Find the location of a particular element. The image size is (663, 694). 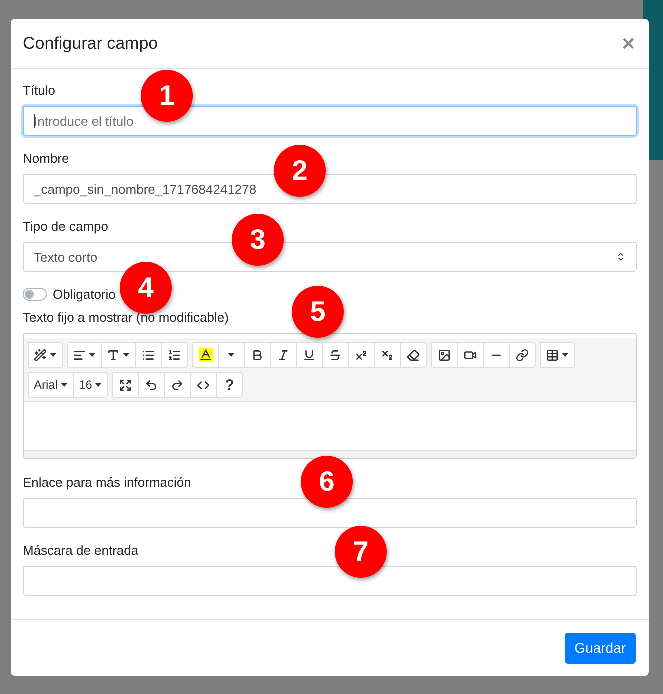

undo-button is located at coordinates (152, 385).